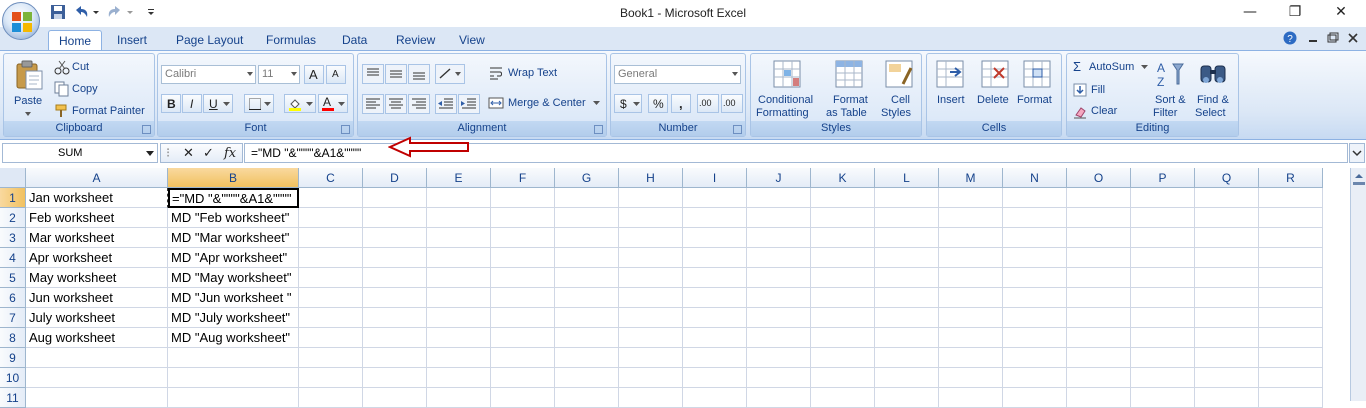 This screenshot has height=408, width=1366. I want to click on underline-button: U, so click(218, 103).